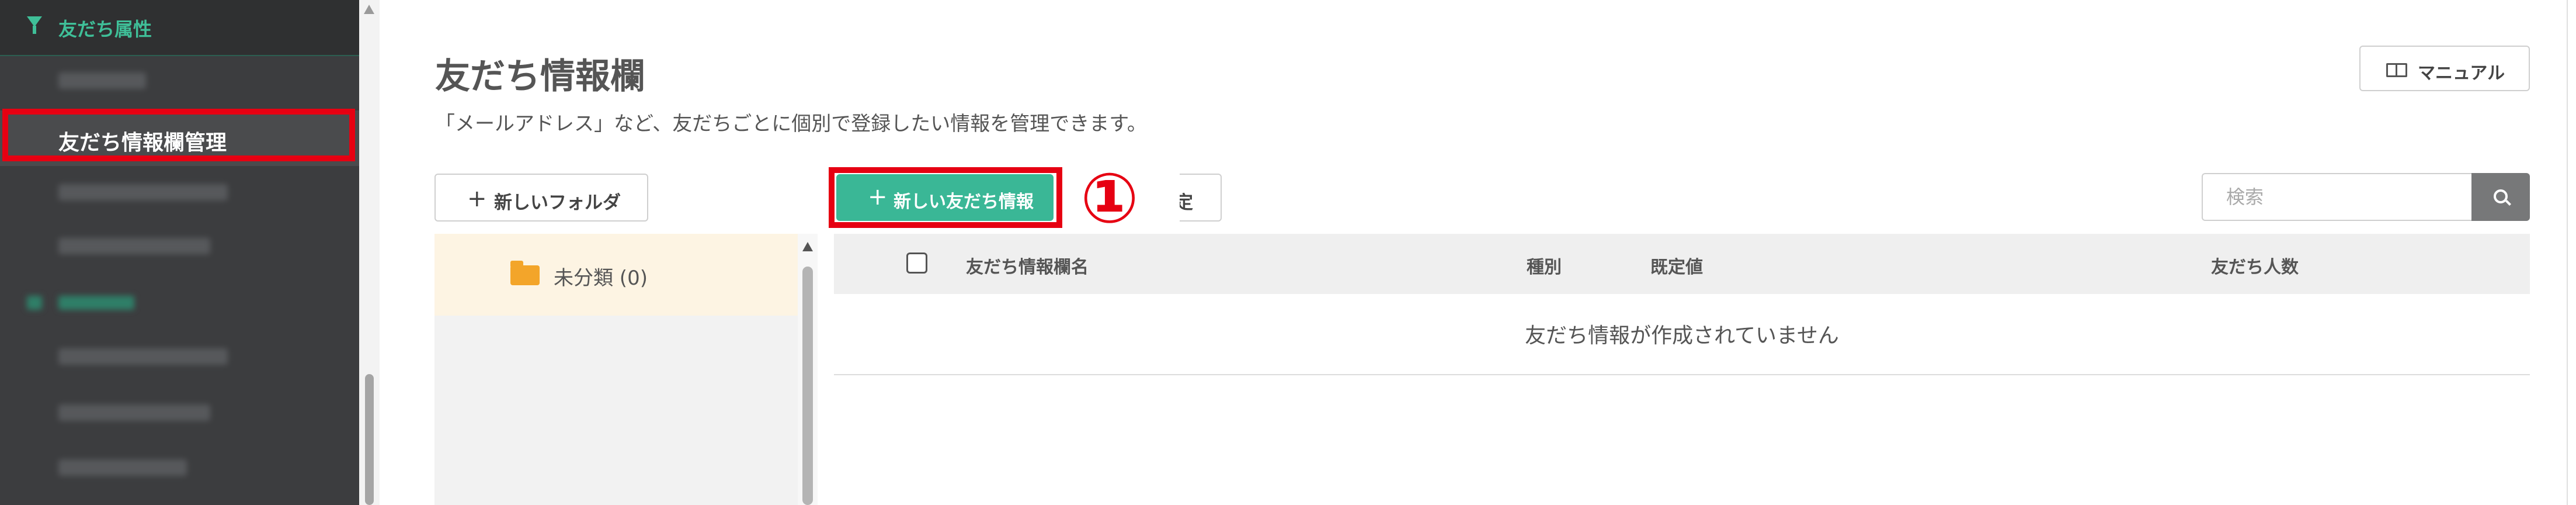  Describe the element at coordinates (2461, 73) in the screenshot. I see `manual-button-label: マニュアル` at that location.